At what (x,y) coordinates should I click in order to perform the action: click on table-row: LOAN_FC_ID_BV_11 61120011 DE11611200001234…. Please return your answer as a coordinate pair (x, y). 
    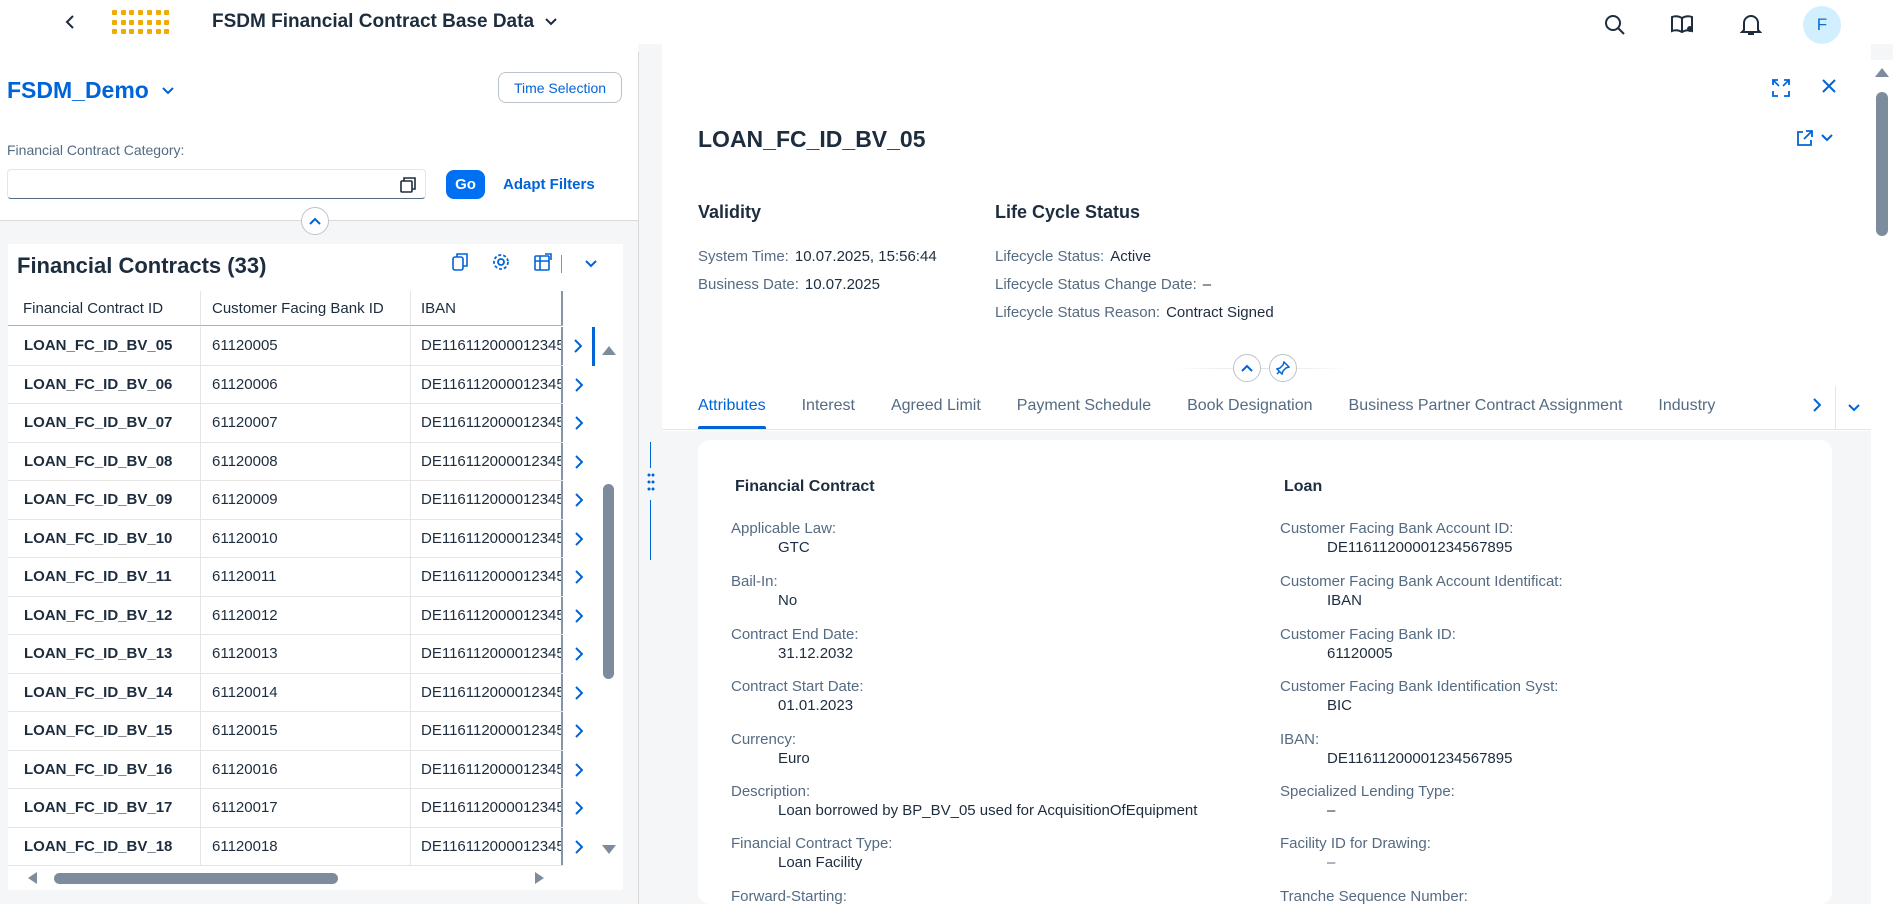
    Looking at the image, I should click on (285, 577).